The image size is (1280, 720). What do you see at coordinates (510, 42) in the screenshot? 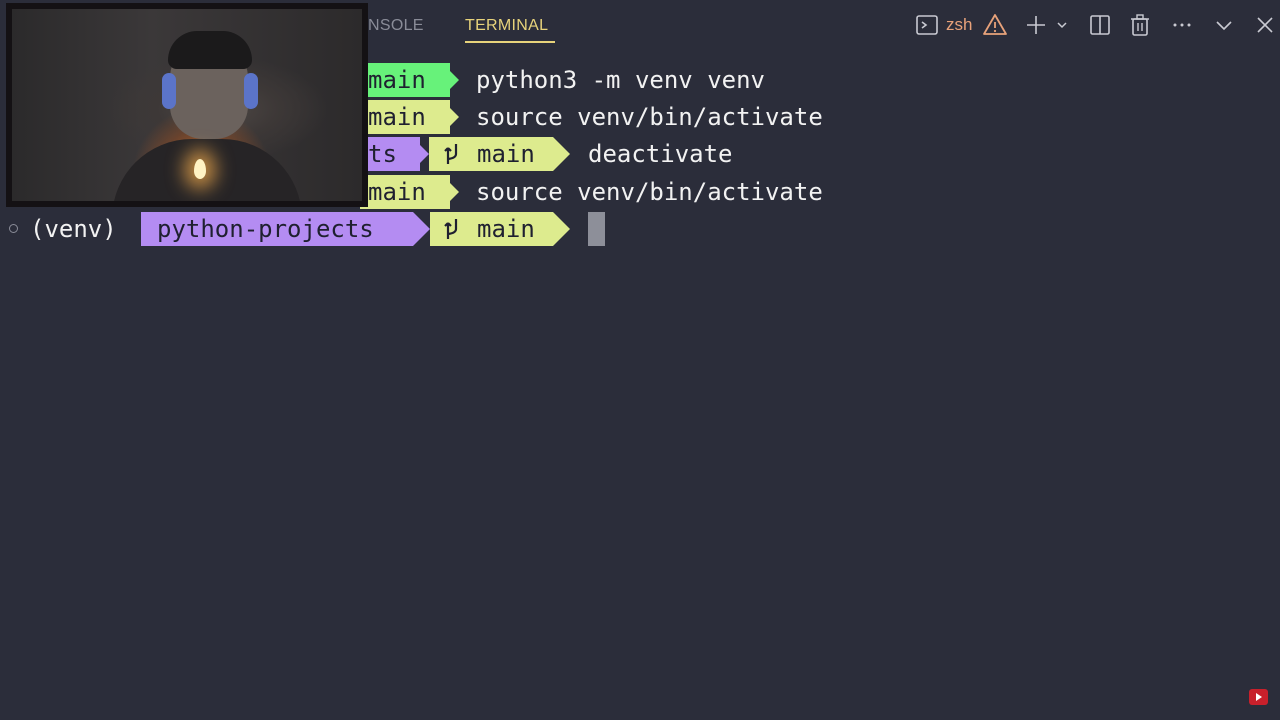
I see `active-tab-indicator` at bounding box center [510, 42].